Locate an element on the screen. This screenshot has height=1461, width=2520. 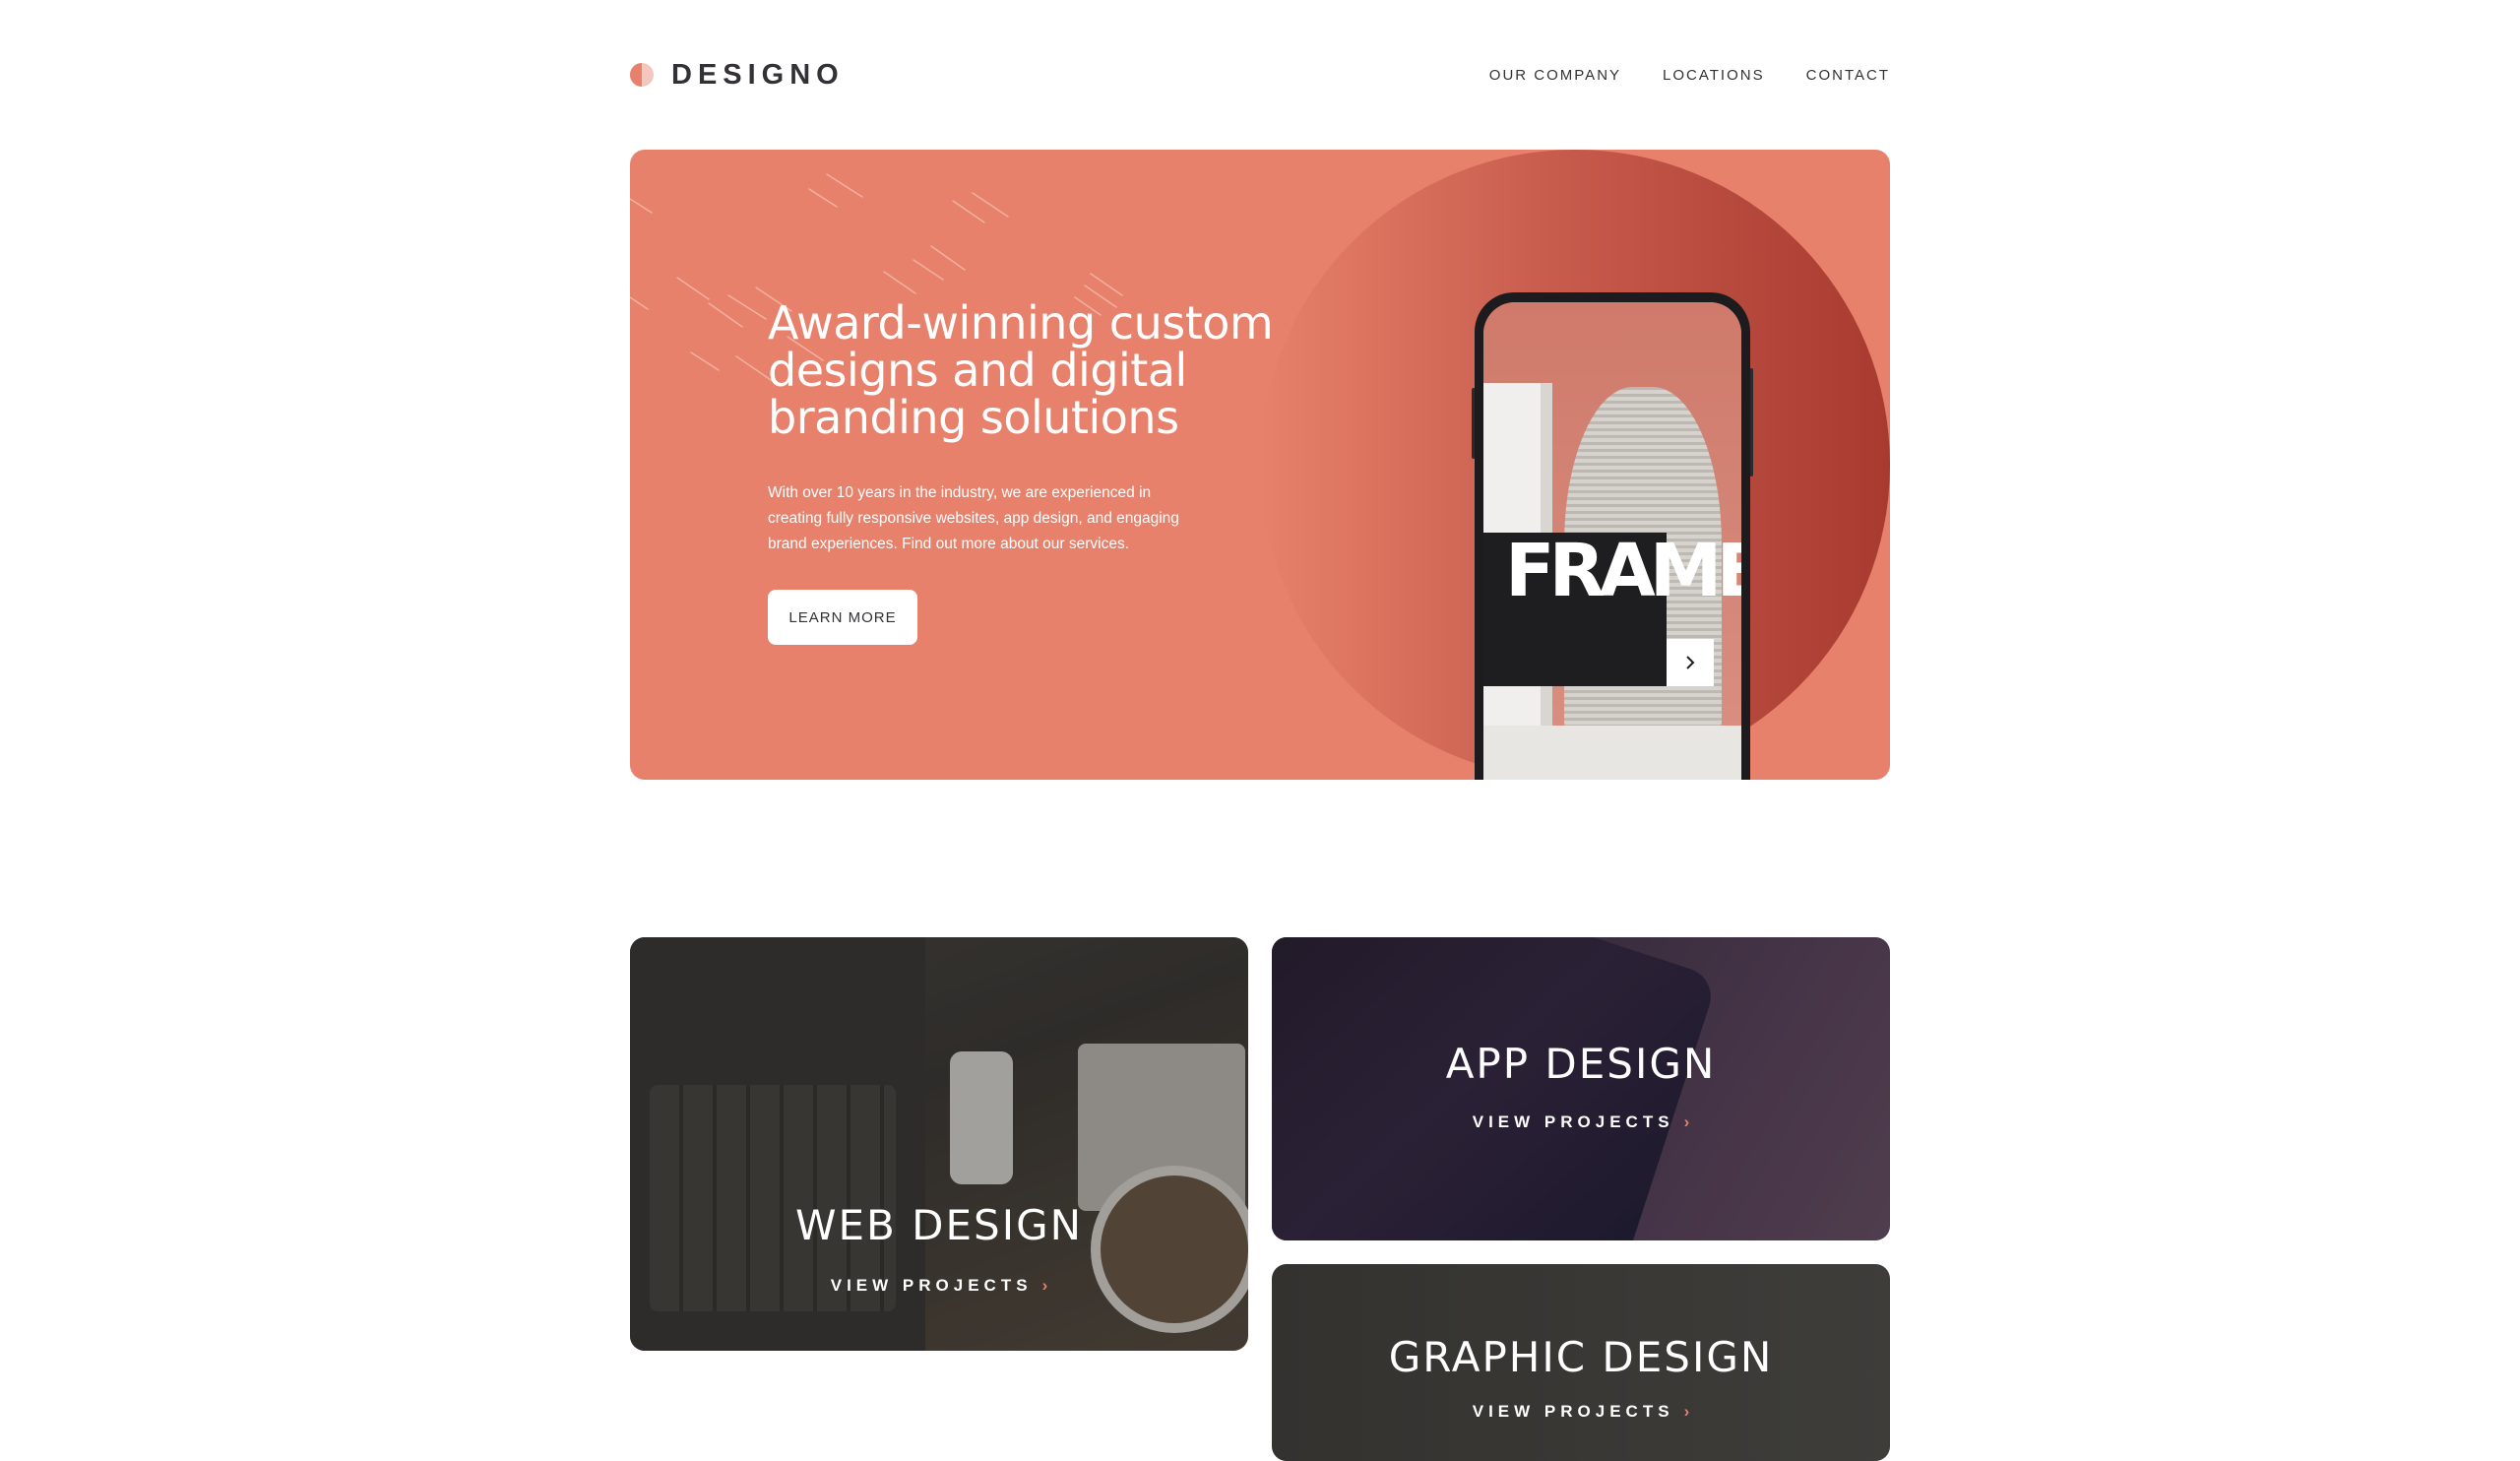
card-overlay is located at coordinates (1581, 1088).